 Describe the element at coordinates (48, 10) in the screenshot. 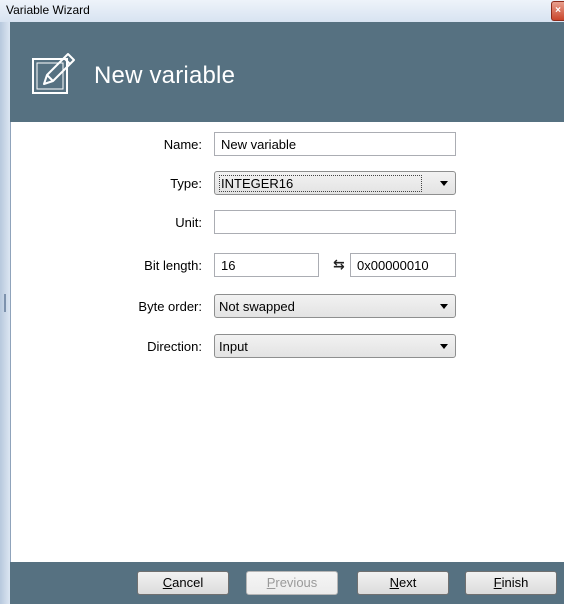

I see `window-title: Variable Wizard` at that location.